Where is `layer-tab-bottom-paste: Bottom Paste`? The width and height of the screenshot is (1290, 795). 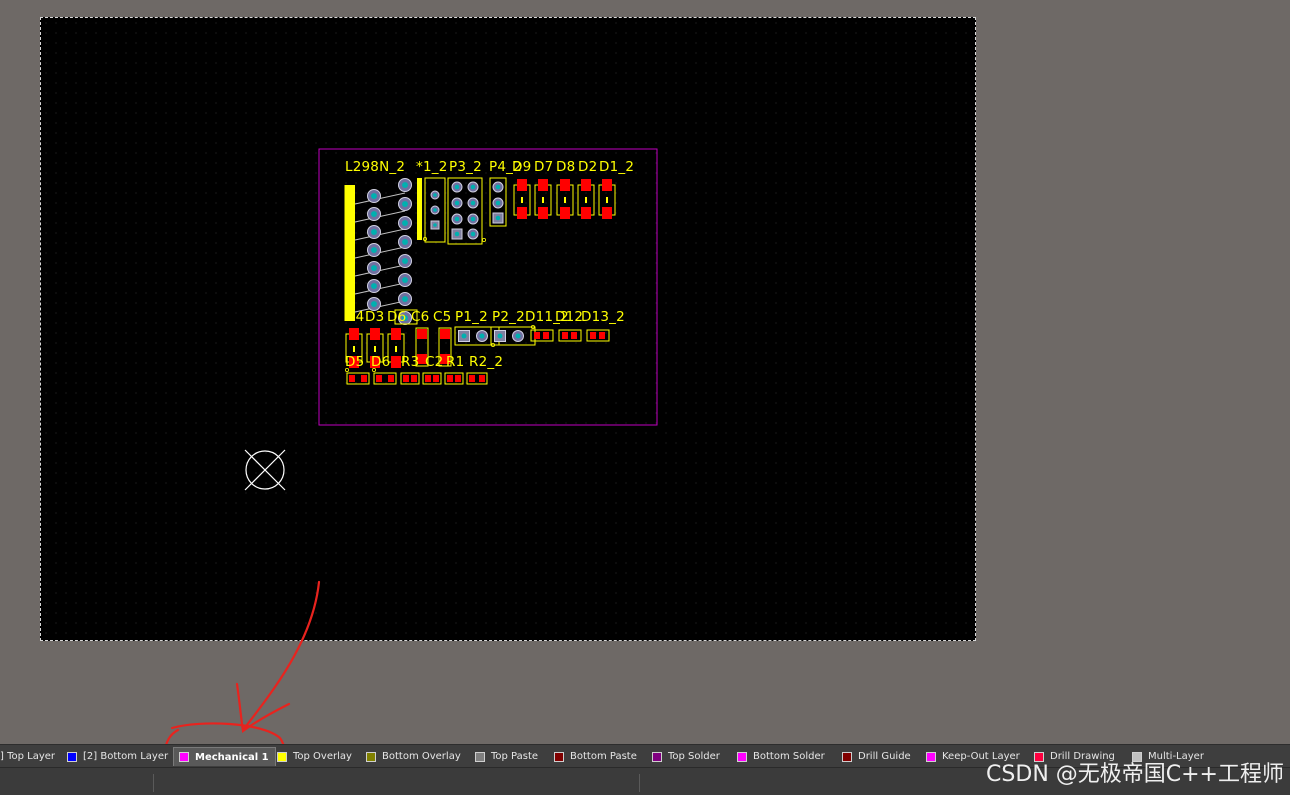 layer-tab-bottom-paste: Bottom Paste is located at coordinates (593, 756).